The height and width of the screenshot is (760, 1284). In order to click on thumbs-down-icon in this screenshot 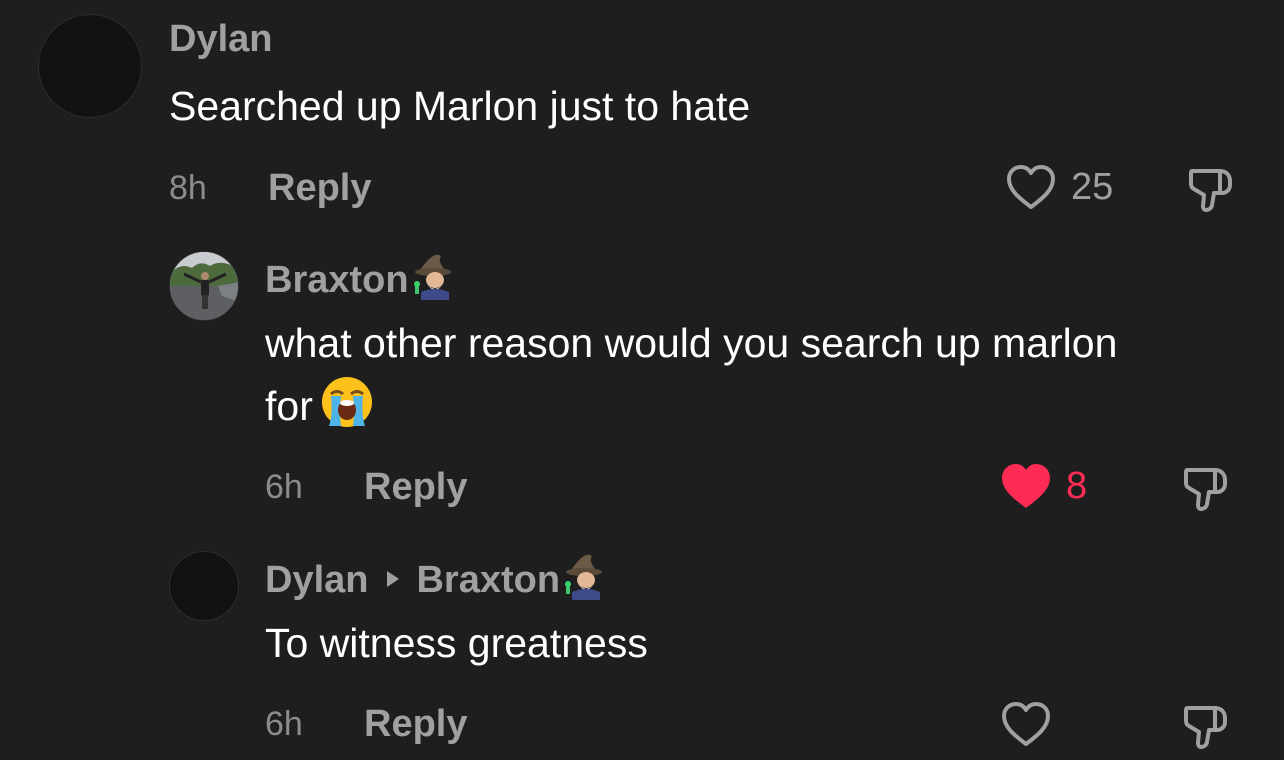, I will do `click(1207, 726)`.